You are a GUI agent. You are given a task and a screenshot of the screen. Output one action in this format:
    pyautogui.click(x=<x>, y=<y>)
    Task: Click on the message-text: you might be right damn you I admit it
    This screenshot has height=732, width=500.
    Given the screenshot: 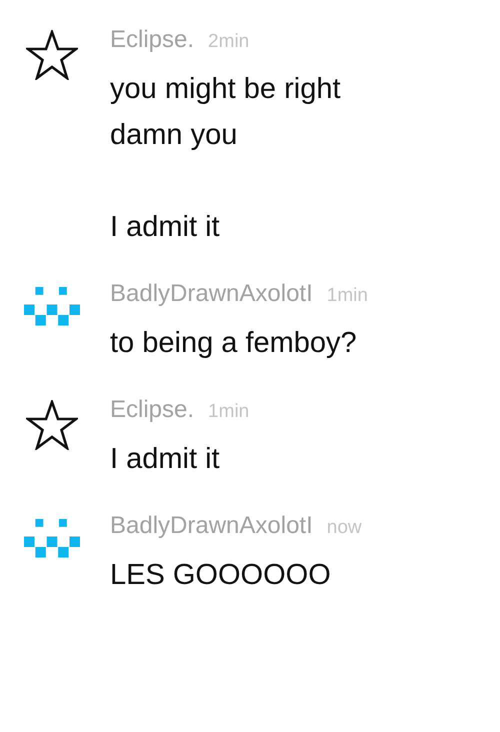 What is the action you would take?
    pyautogui.click(x=225, y=158)
    